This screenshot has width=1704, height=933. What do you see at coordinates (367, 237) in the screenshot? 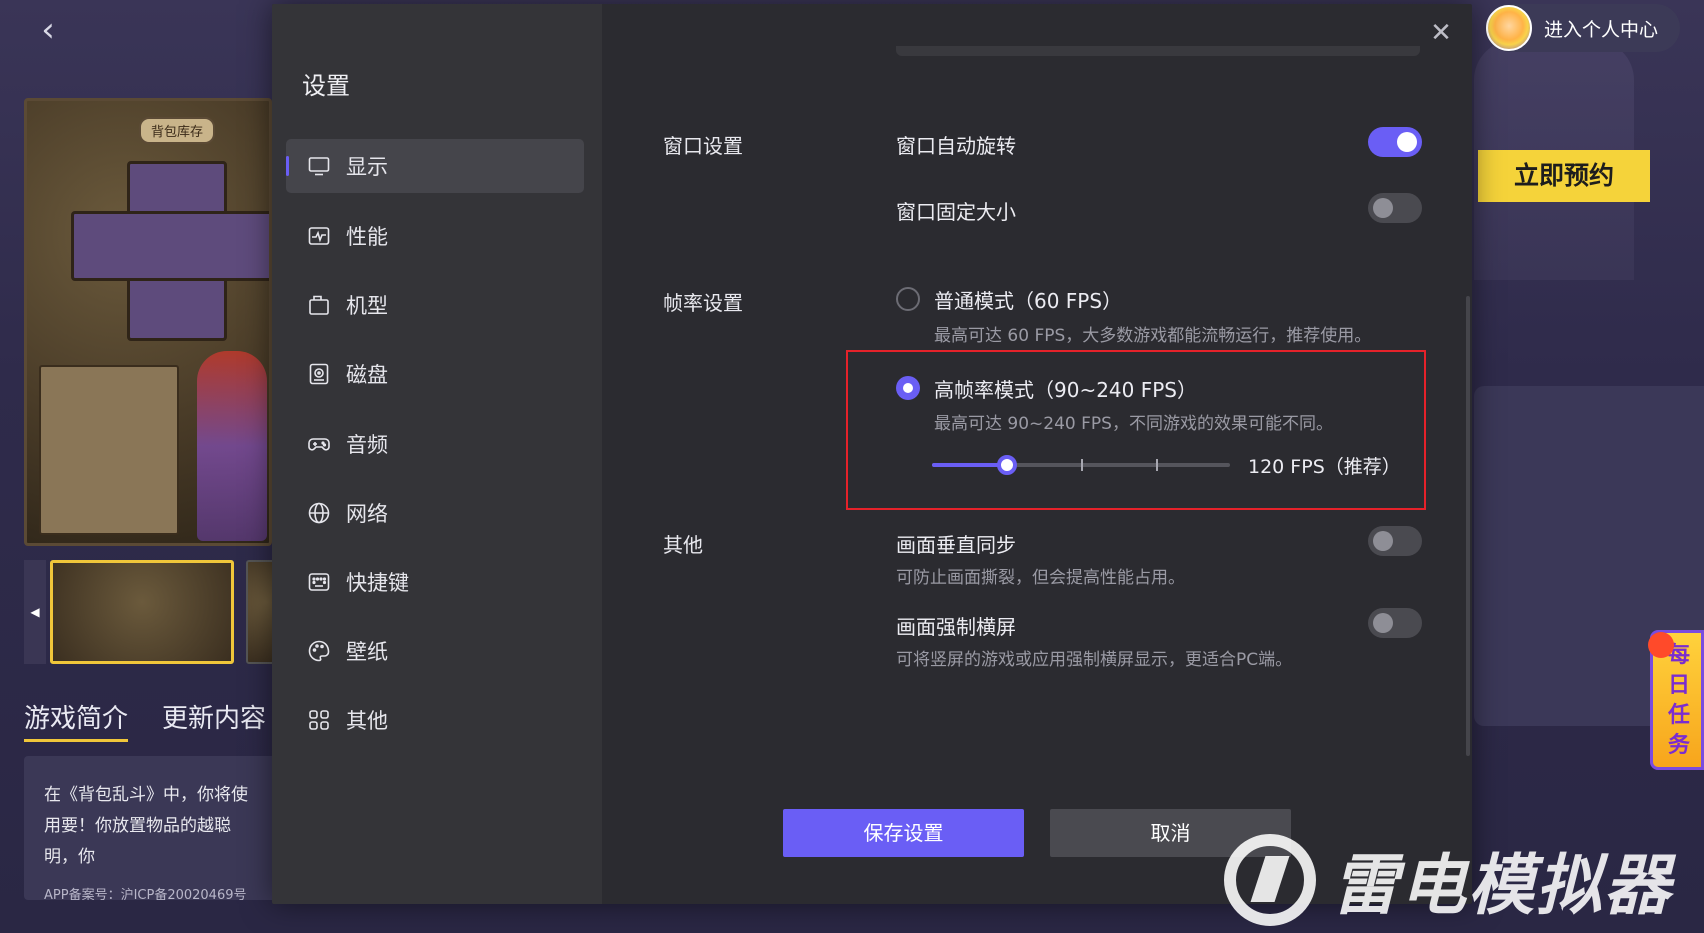
I see `nav-label: 性能` at bounding box center [367, 237].